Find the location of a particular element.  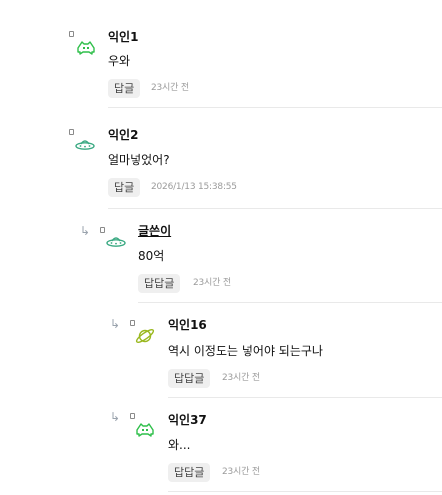

comment-text: 우와 is located at coordinates (119, 61).